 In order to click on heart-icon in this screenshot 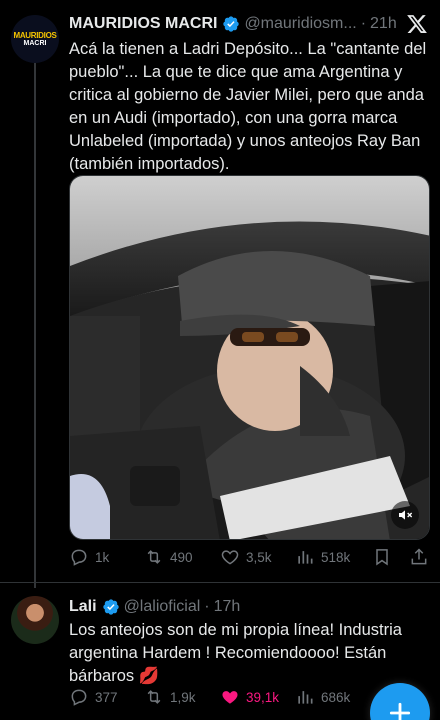, I will do `click(230, 557)`.